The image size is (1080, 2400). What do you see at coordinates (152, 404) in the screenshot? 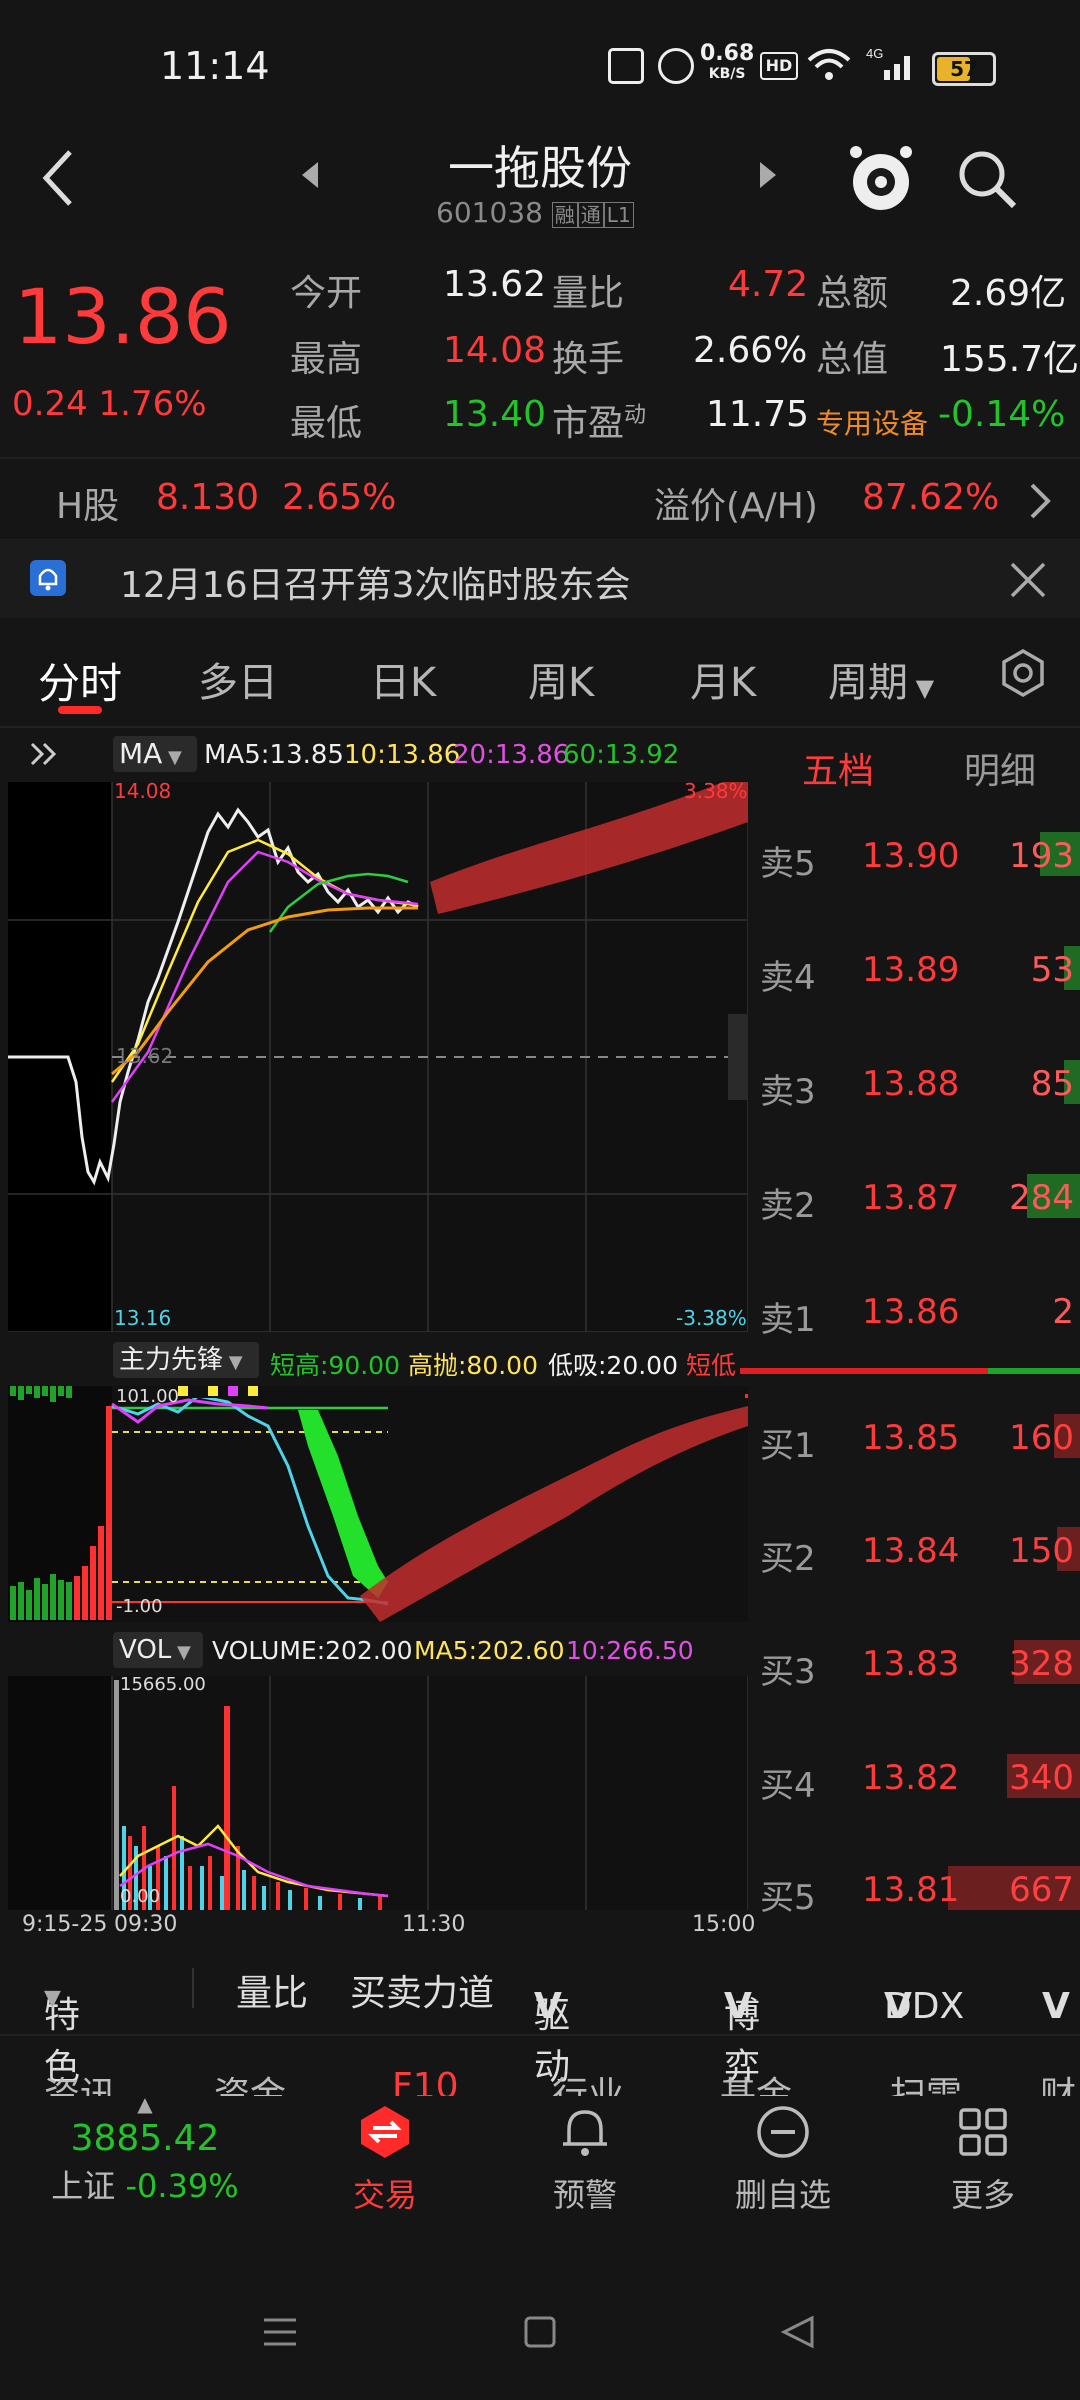
I see `change-pct: 1.76%` at bounding box center [152, 404].